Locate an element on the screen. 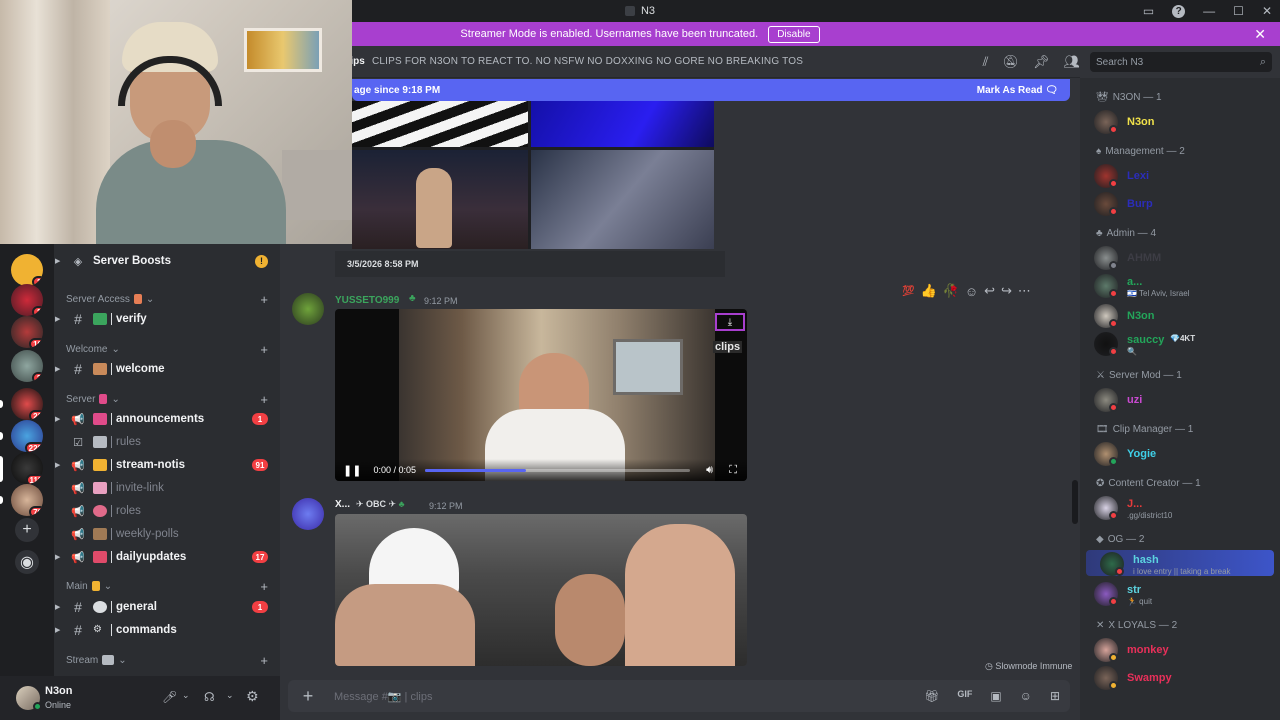 This screenshot has width=1280, height=720. threads-icon: ⫽ is located at coordinates (986, 62).